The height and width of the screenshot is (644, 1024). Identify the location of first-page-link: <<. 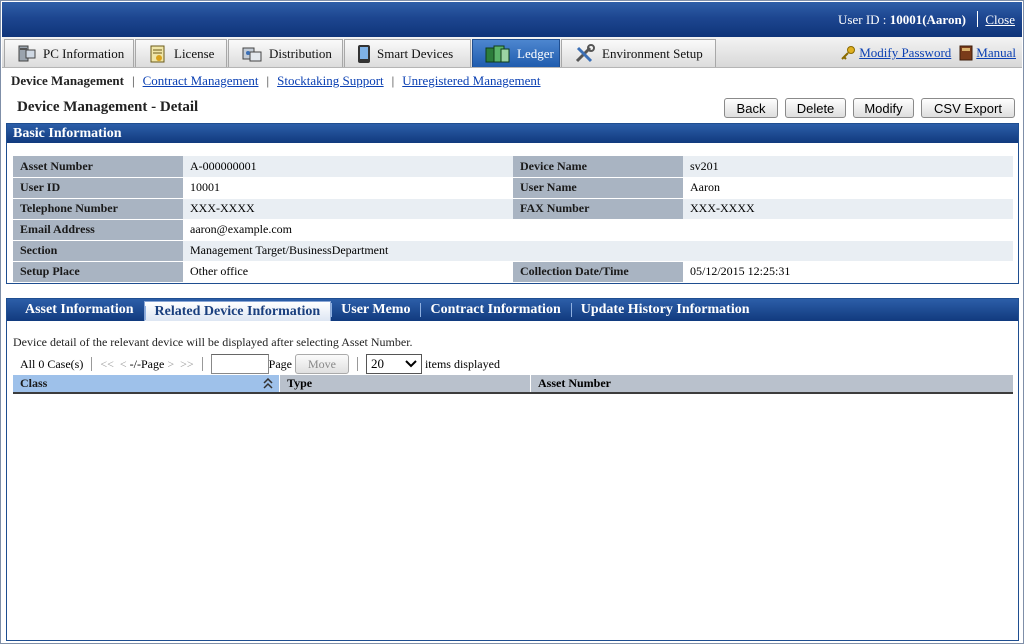
(107, 364).